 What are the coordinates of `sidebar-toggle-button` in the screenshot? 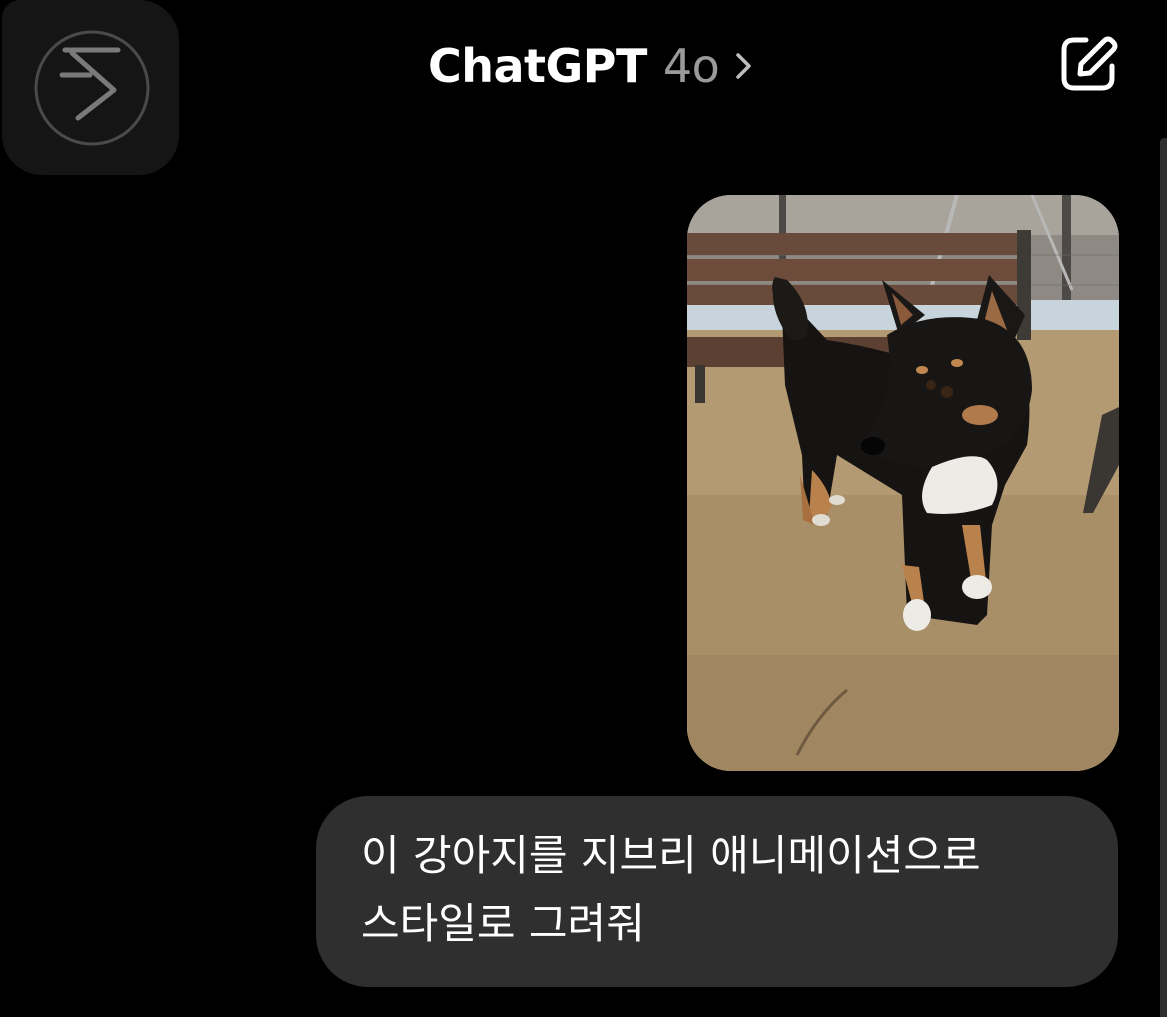 It's located at (90, 87).